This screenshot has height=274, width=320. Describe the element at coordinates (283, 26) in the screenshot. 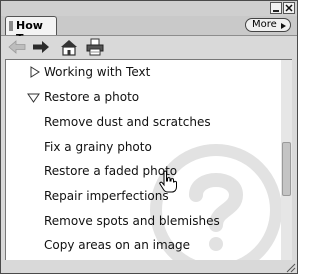

I see `more-arrow-icon` at that location.